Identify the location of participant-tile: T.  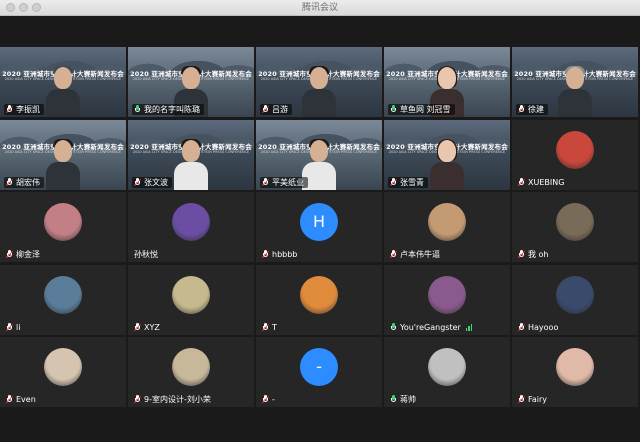
(319, 299).